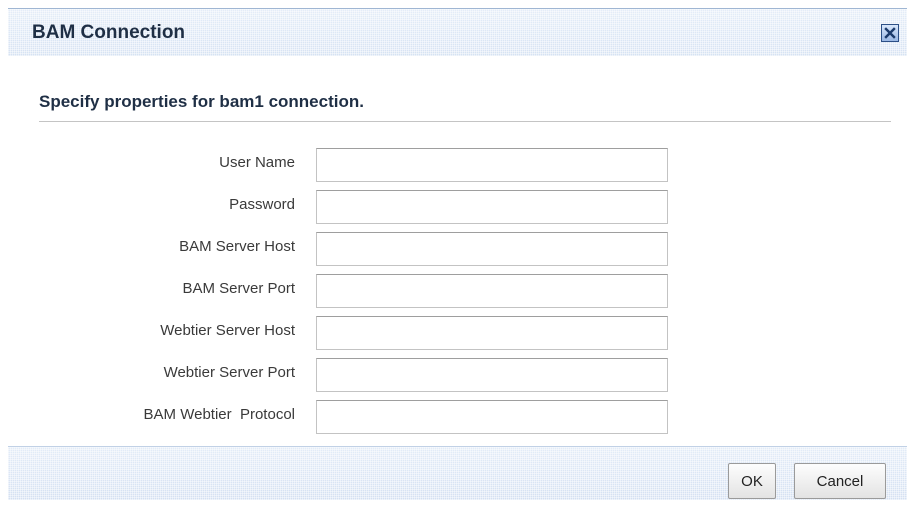 This screenshot has height=505, width=917. I want to click on bam-server-port-input, so click(492, 291).